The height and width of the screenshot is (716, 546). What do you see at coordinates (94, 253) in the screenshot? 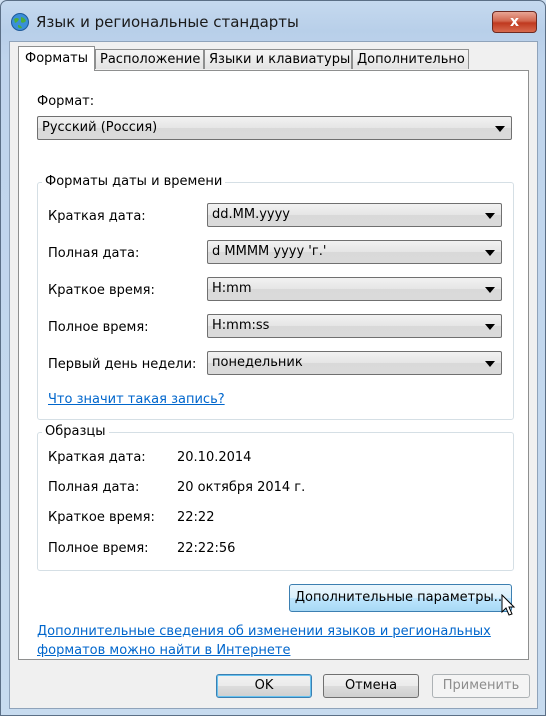
I see `long-date-label: Полная дата:` at bounding box center [94, 253].